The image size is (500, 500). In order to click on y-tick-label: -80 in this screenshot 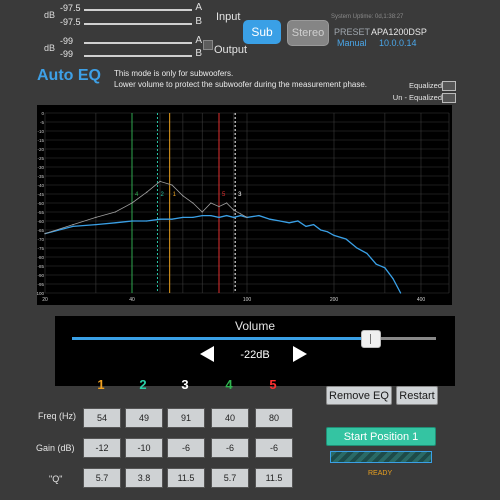, I will do `click(40, 257)`.